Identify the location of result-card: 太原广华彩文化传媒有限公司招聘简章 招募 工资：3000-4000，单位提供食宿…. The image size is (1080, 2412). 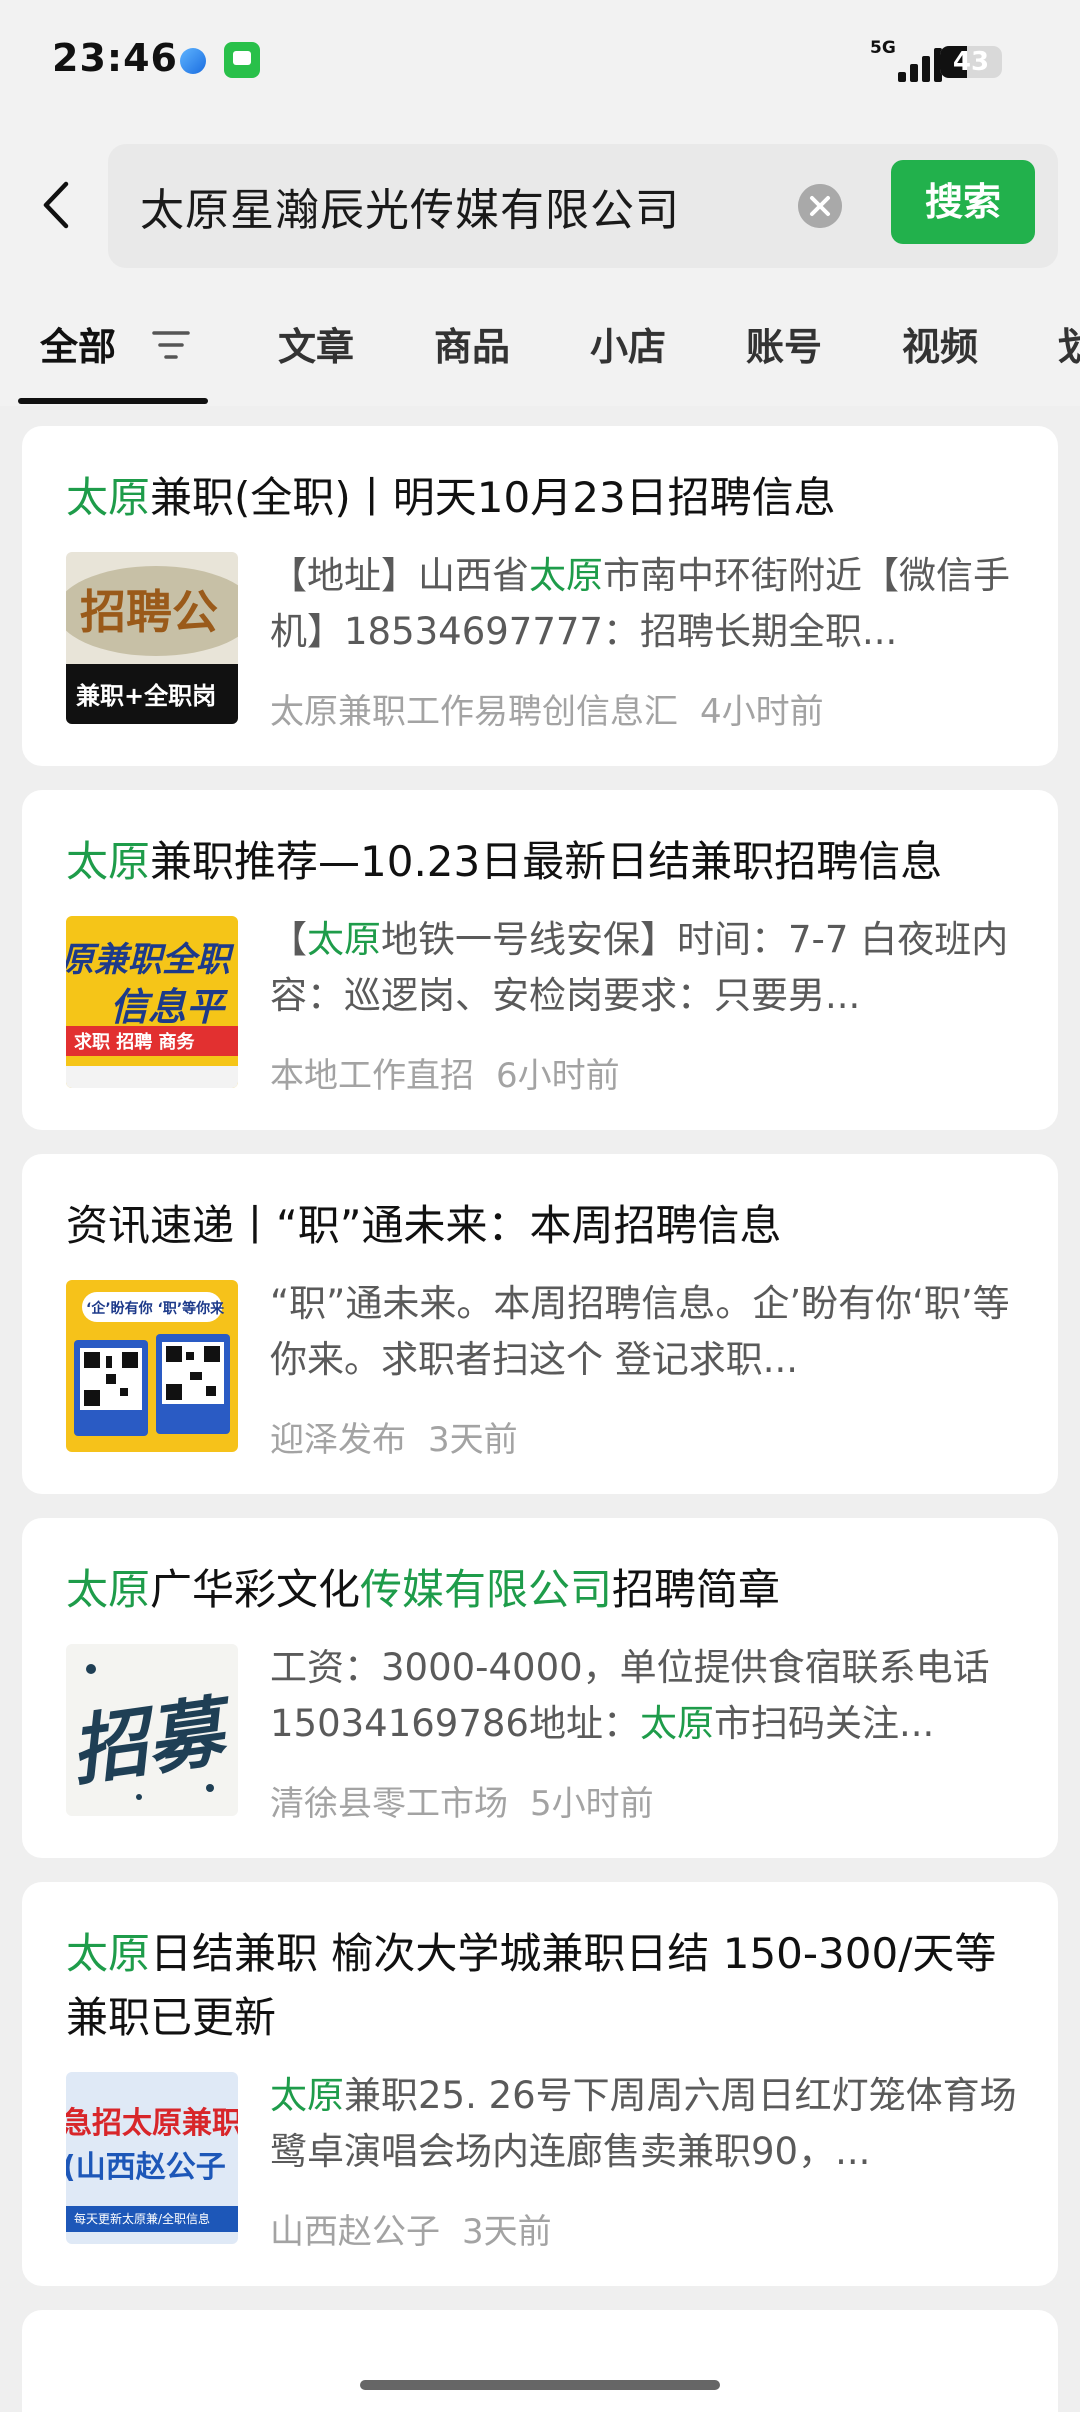
(540, 1688).